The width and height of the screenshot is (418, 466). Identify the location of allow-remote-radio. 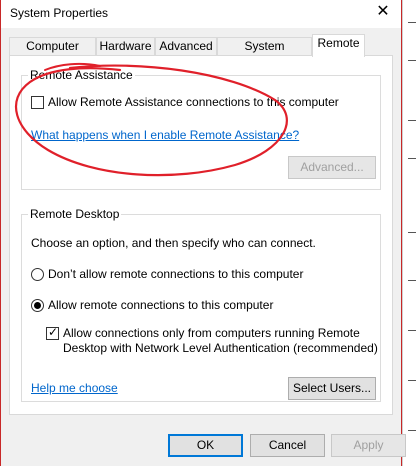
(37, 305).